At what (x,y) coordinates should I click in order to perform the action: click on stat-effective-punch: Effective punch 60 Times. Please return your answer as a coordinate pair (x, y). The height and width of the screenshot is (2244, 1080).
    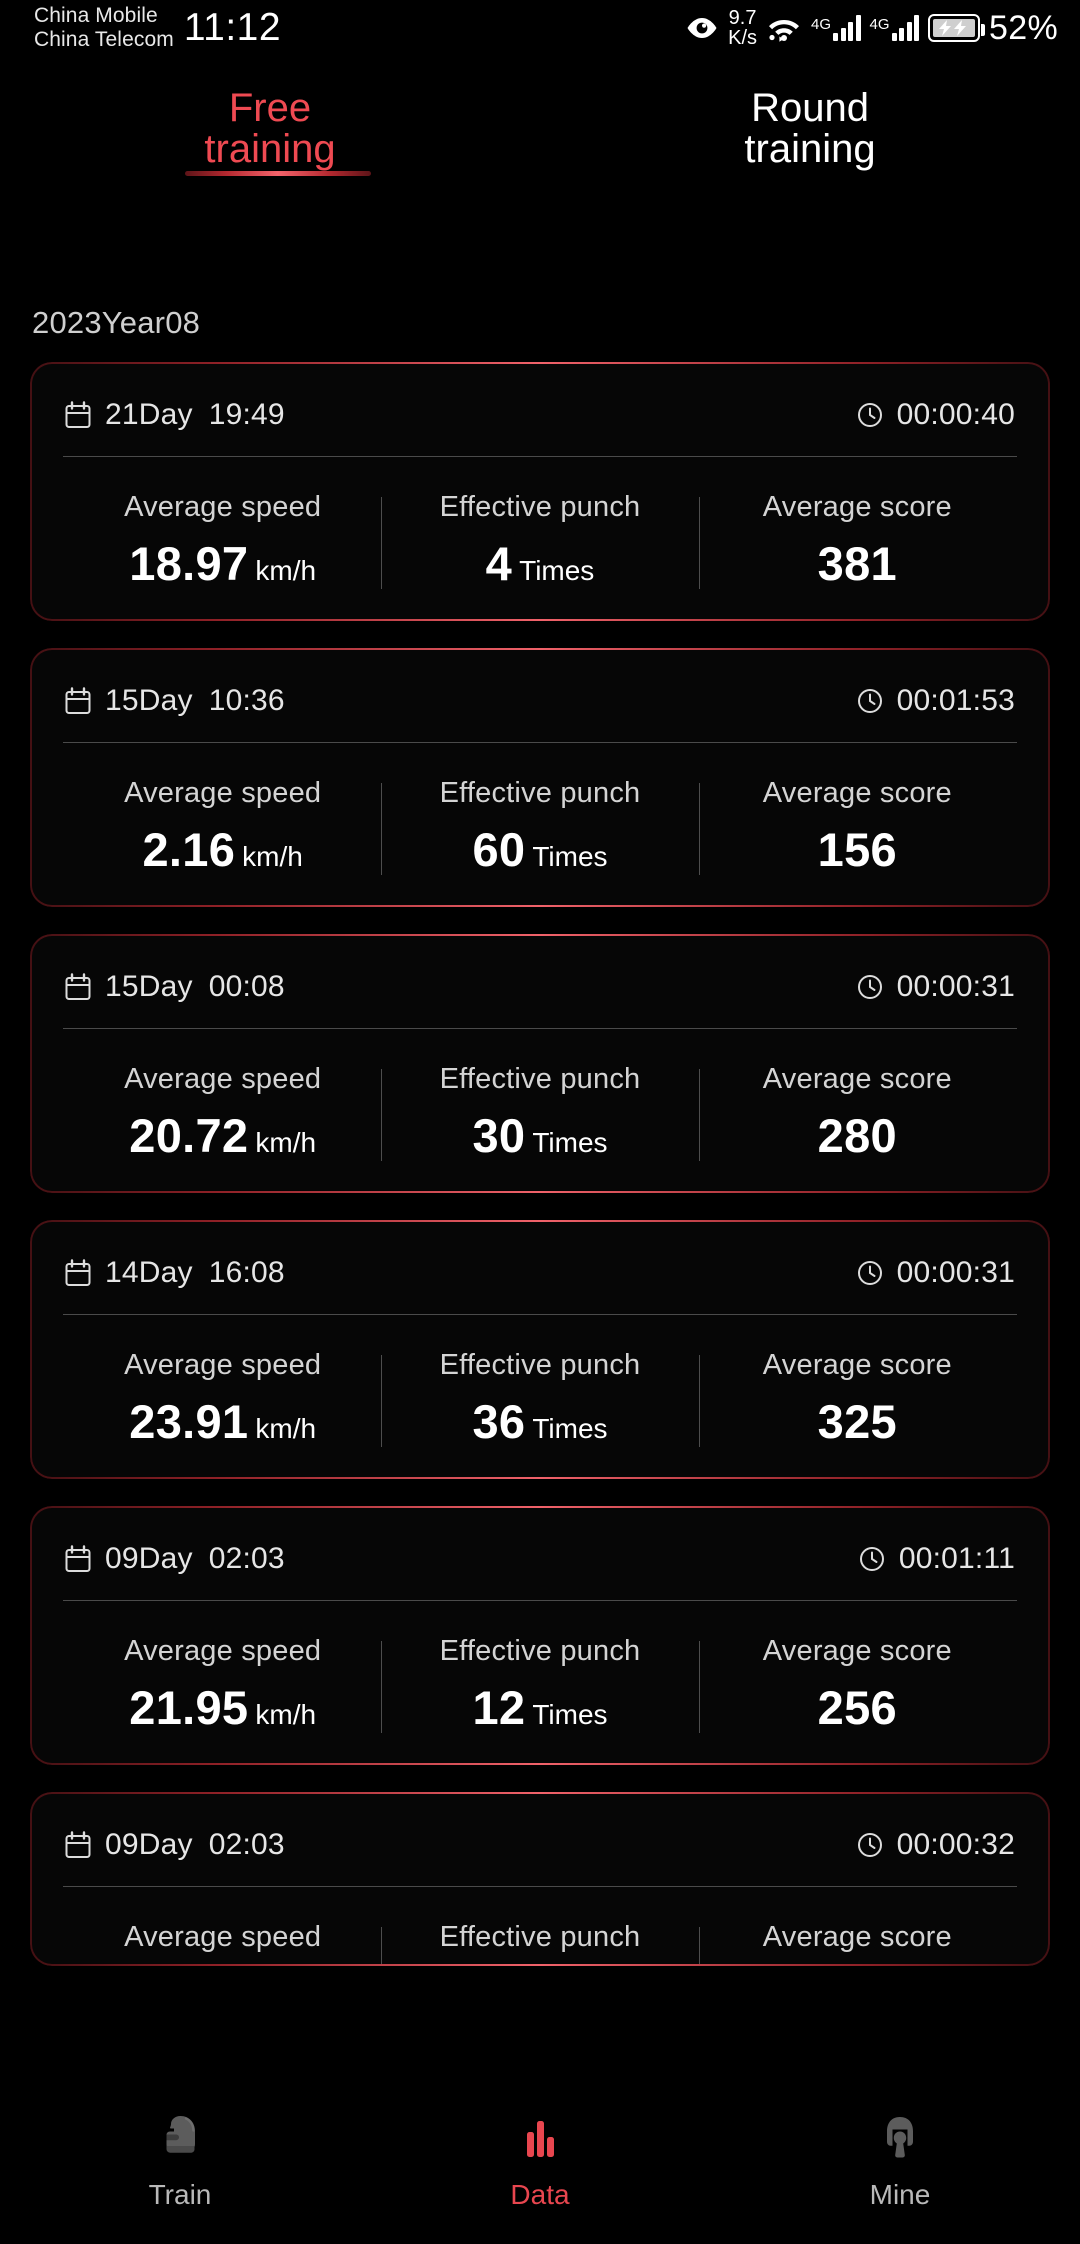
    Looking at the image, I should click on (539, 827).